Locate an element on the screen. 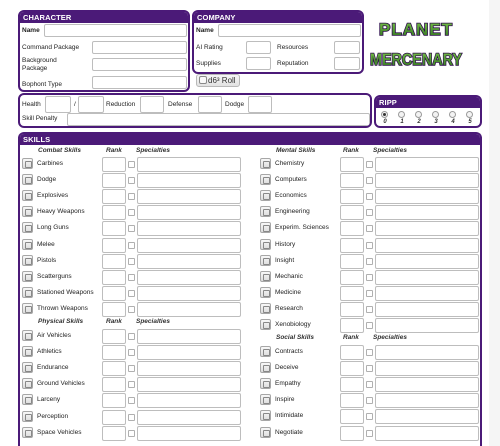  background-package-input is located at coordinates (139, 64).